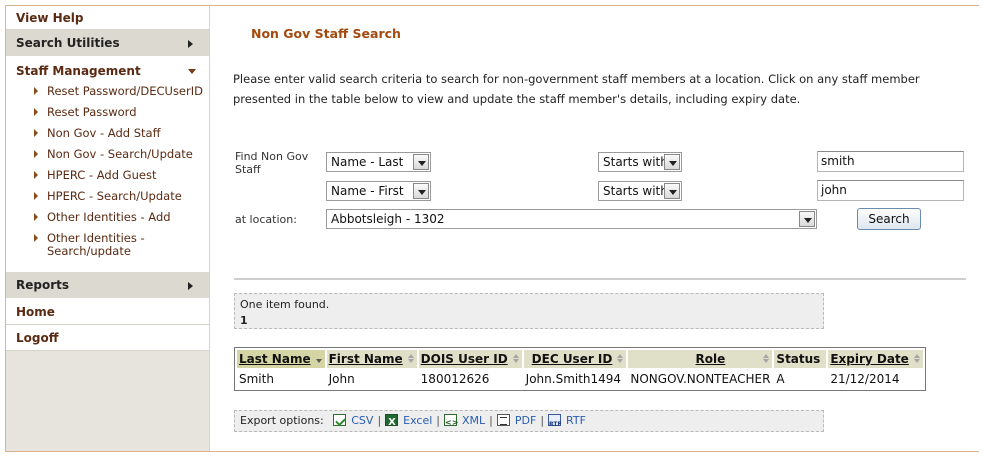 The image size is (983, 458). What do you see at coordinates (600, 279) in the screenshot?
I see `divider` at bounding box center [600, 279].